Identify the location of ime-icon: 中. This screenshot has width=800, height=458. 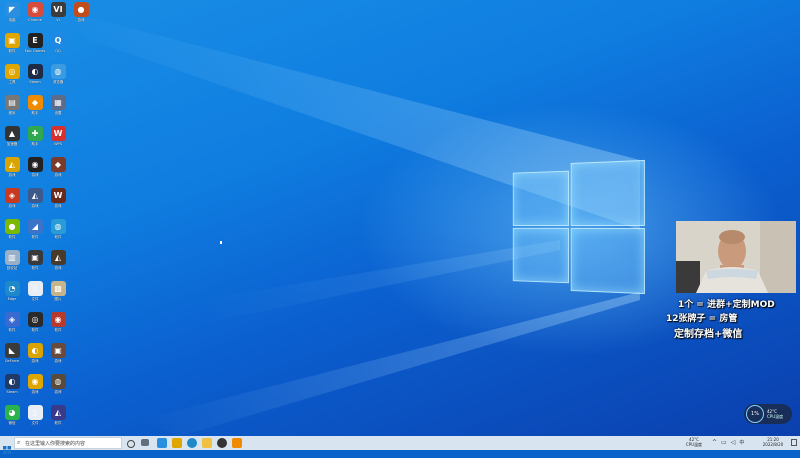
(742, 443).